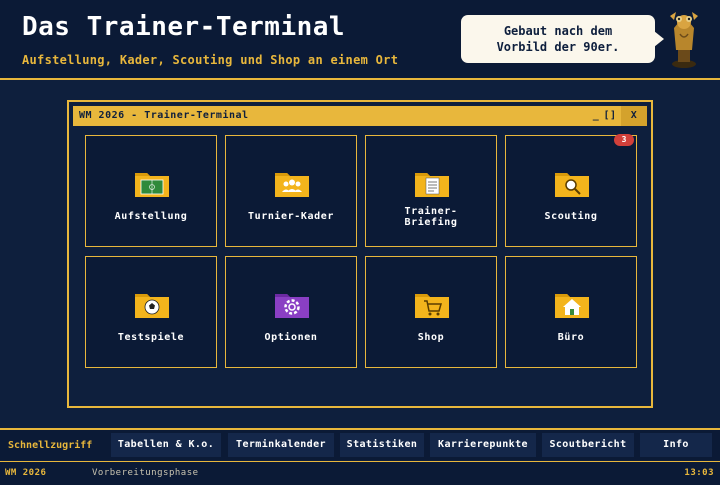  I want to click on quick-button-terminkalender: Terminkalender, so click(281, 445).